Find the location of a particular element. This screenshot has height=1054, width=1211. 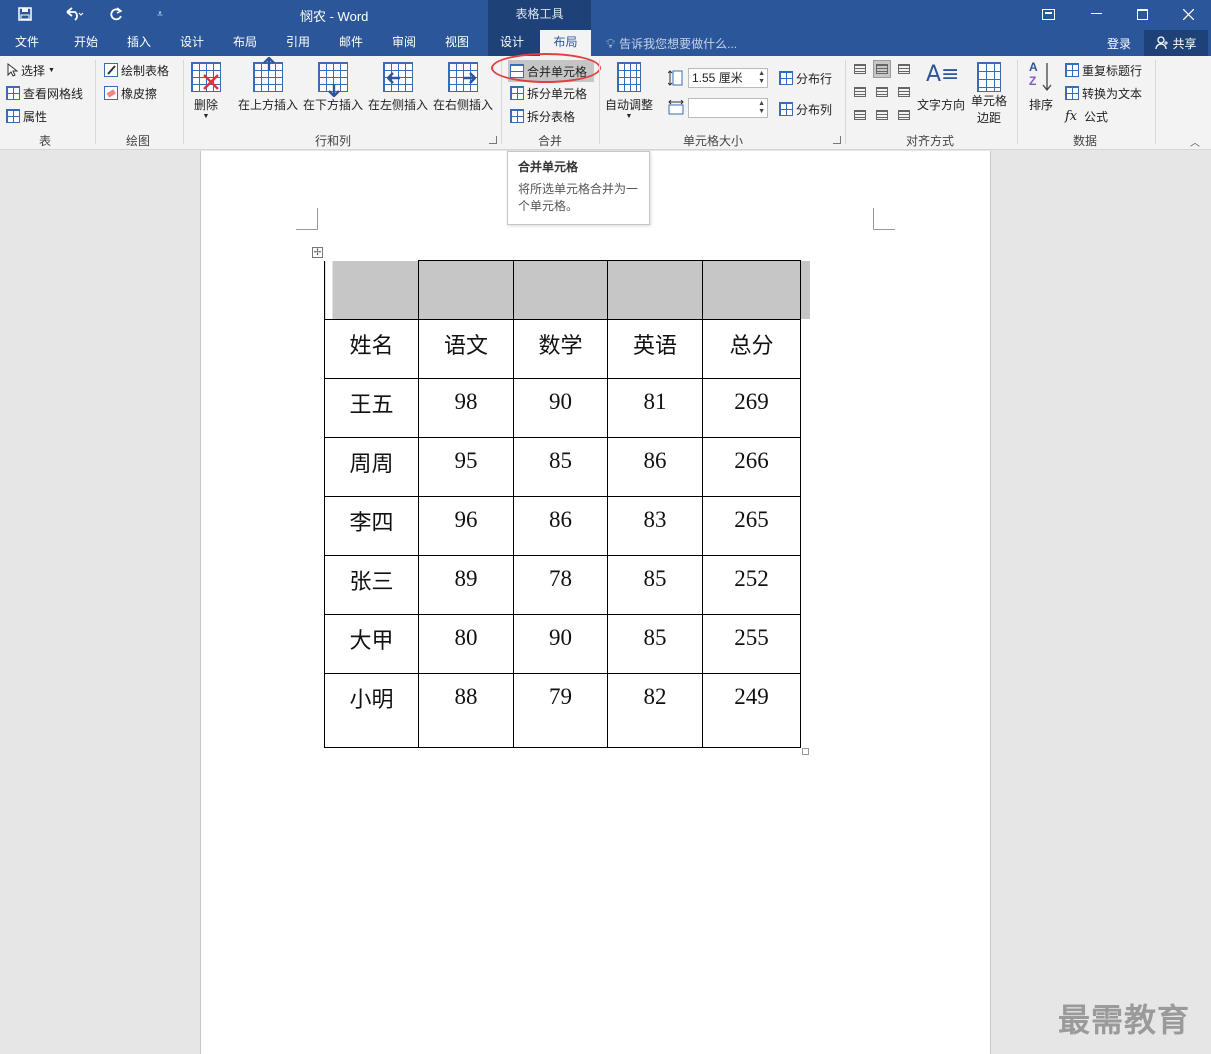

table-cell: 252 is located at coordinates (751, 585).